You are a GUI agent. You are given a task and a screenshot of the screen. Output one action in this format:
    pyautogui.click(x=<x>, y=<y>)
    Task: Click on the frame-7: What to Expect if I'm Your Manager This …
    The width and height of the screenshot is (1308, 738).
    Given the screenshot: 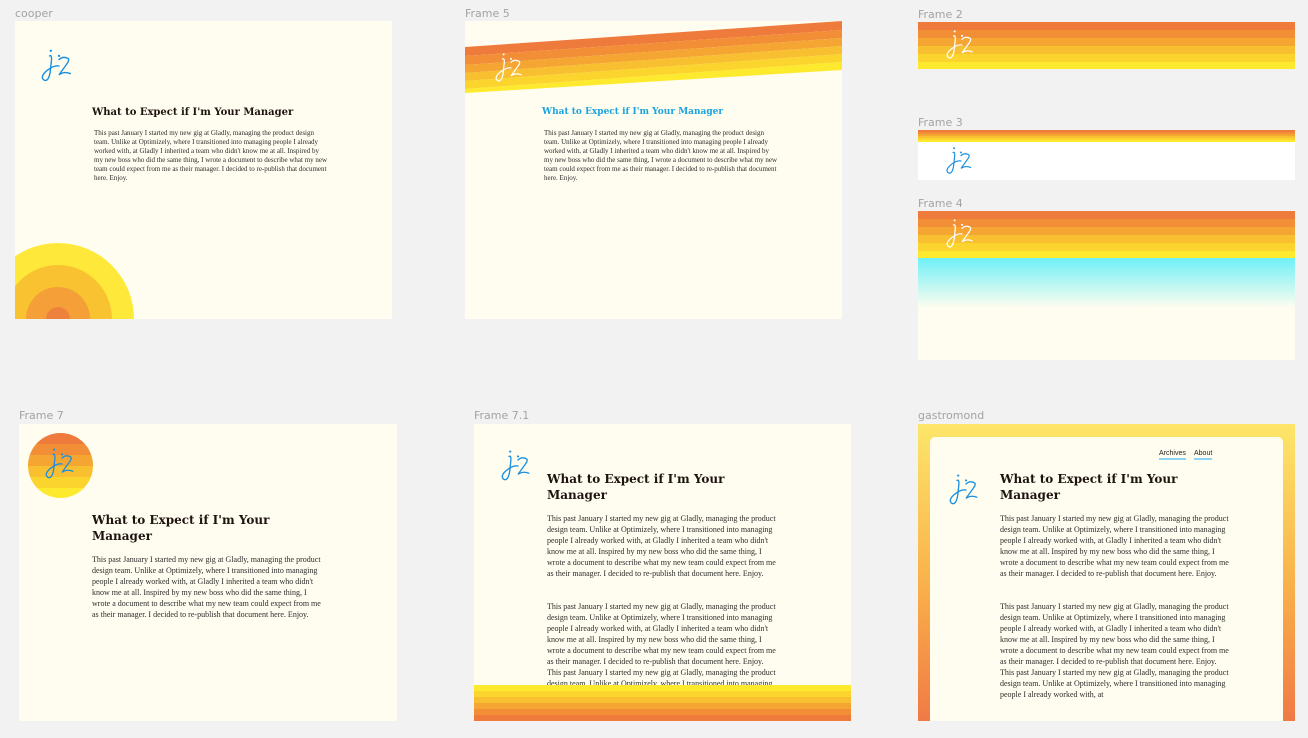 What is the action you would take?
    pyautogui.click(x=208, y=572)
    